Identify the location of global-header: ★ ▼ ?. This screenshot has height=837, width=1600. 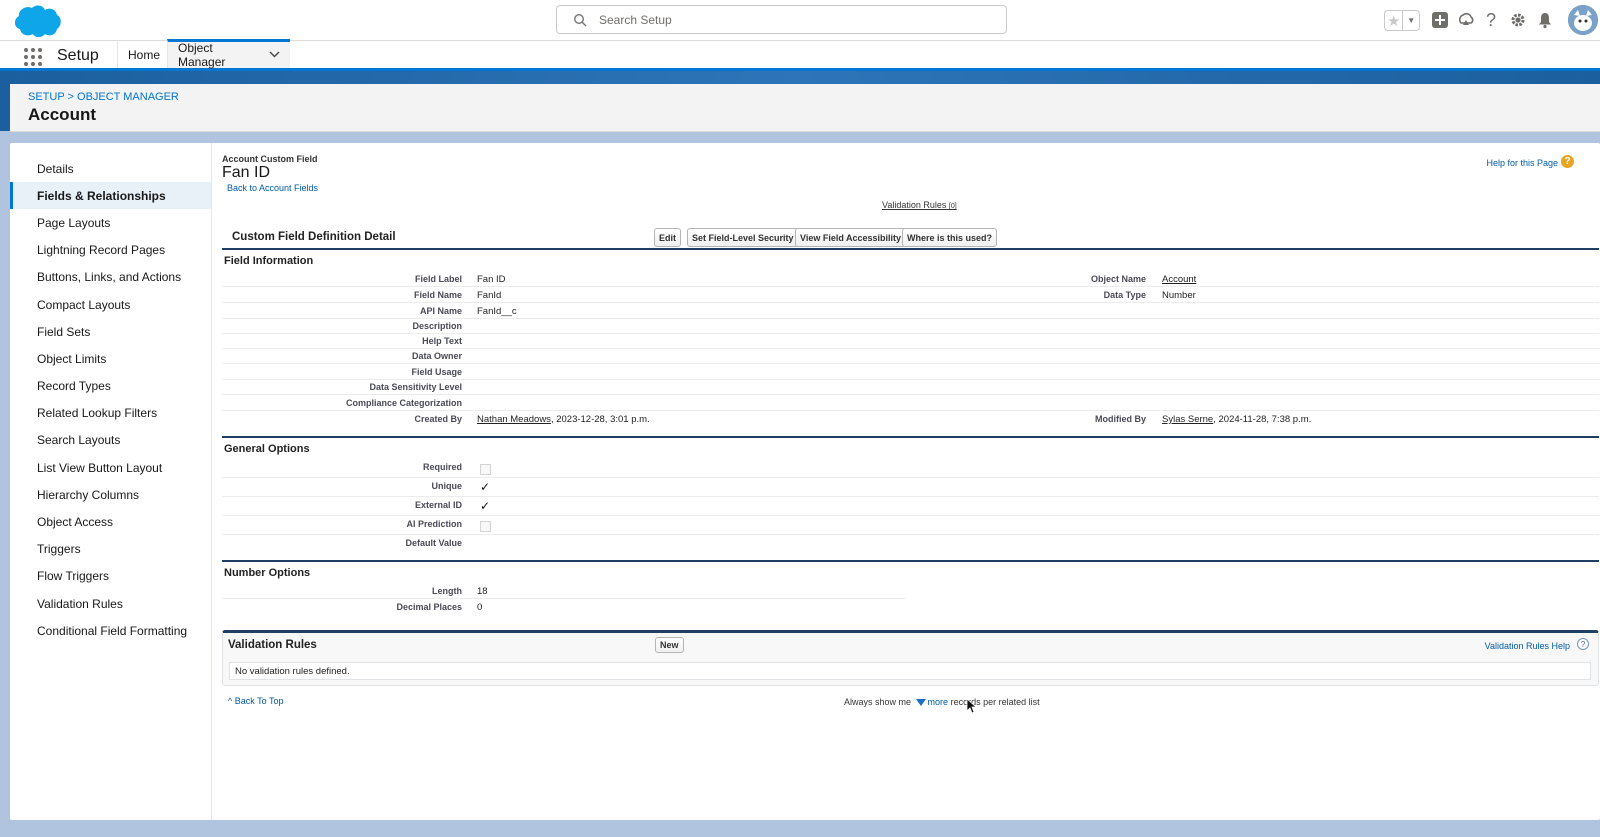
(800, 20).